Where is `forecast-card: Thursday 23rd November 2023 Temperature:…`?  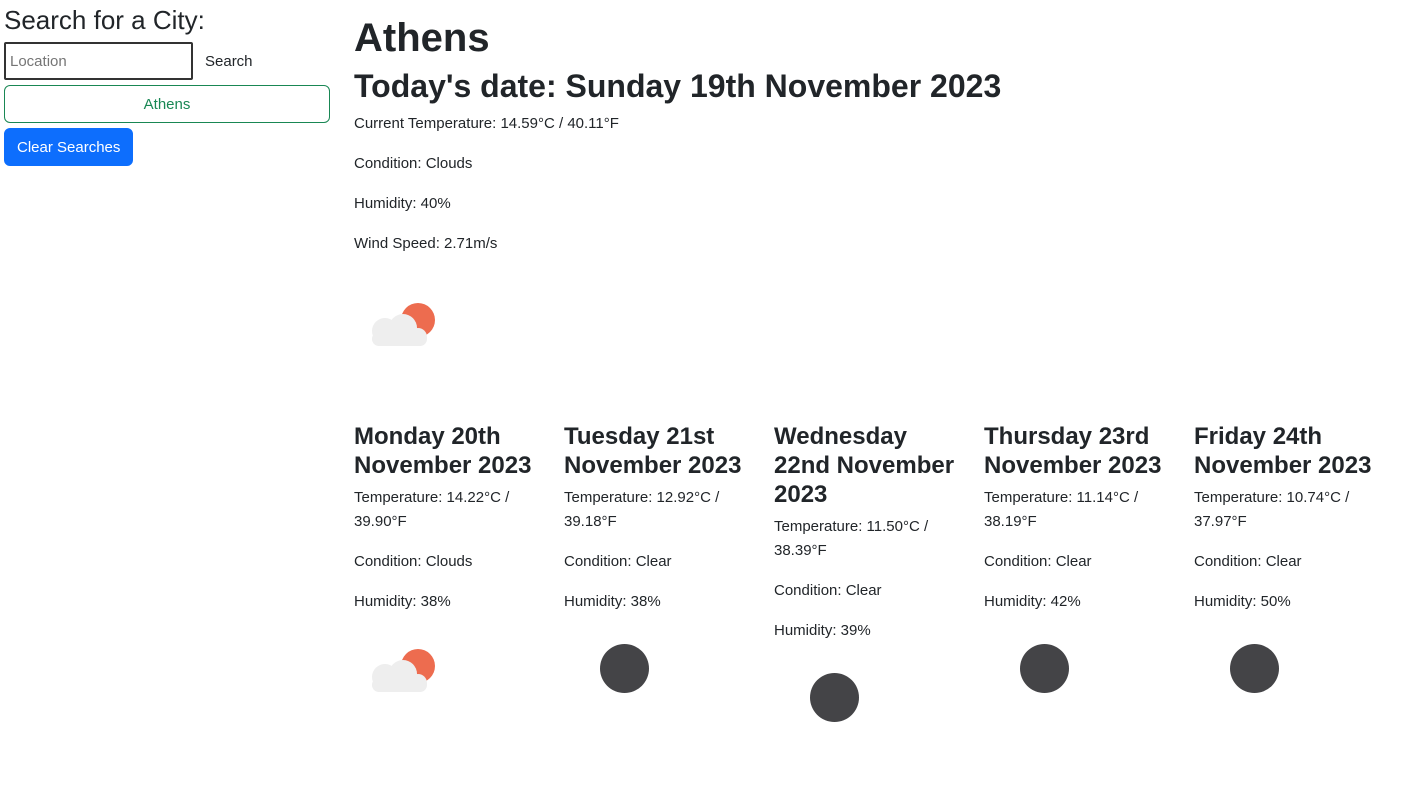 forecast-card: Thursday 23rd November 2023 Temperature:… is located at coordinates (1089, 572).